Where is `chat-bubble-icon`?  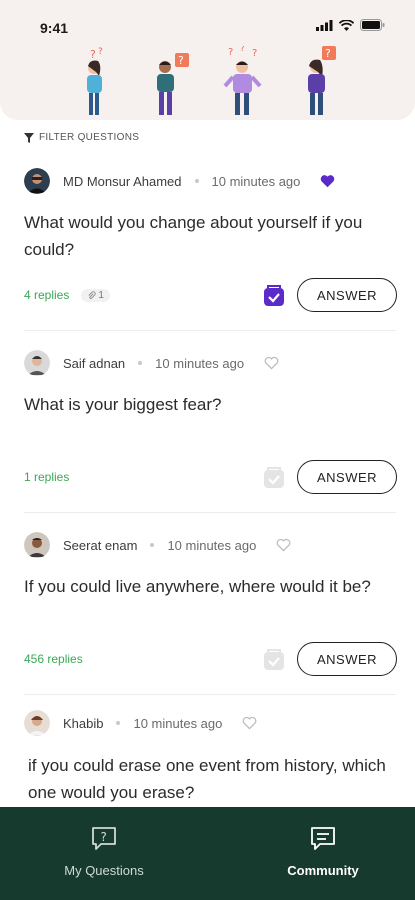 chat-bubble-icon is located at coordinates (323, 838).